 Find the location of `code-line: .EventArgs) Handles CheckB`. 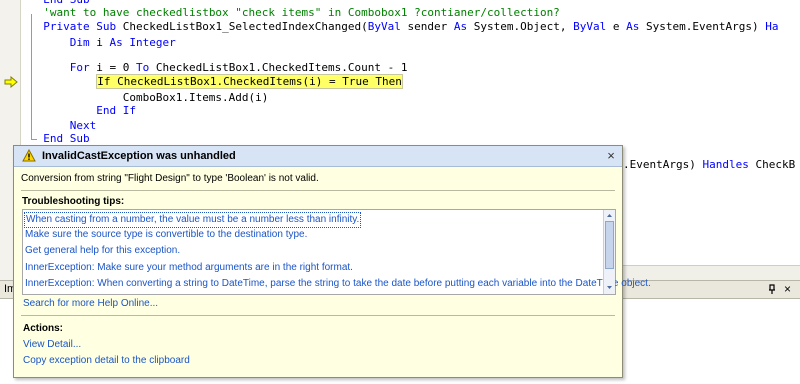

code-line: .EventArgs) Handles CheckB is located at coordinates (709, 165).